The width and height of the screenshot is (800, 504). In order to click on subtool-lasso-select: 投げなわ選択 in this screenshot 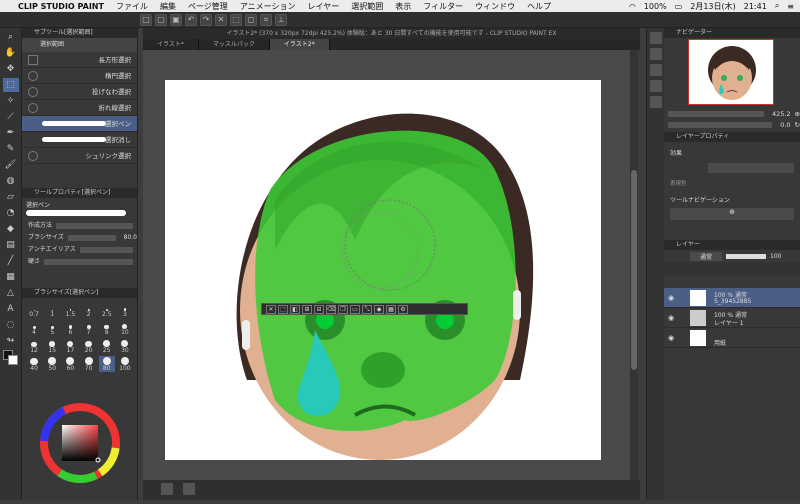, I will do `click(79, 92)`.